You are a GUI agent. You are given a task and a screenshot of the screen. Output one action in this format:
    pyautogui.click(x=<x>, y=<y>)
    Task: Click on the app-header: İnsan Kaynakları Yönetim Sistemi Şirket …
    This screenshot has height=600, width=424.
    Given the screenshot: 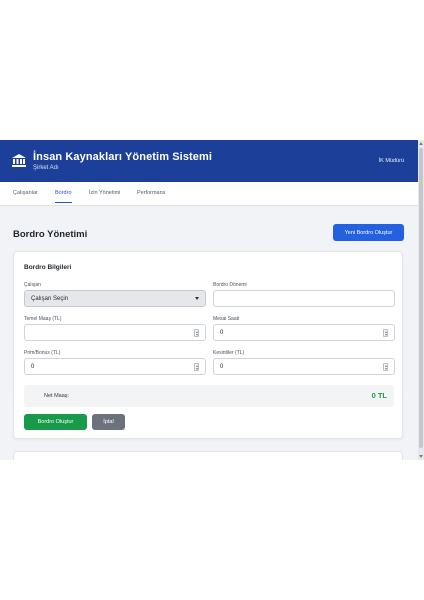 What is the action you would take?
    pyautogui.click(x=212, y=161)
    